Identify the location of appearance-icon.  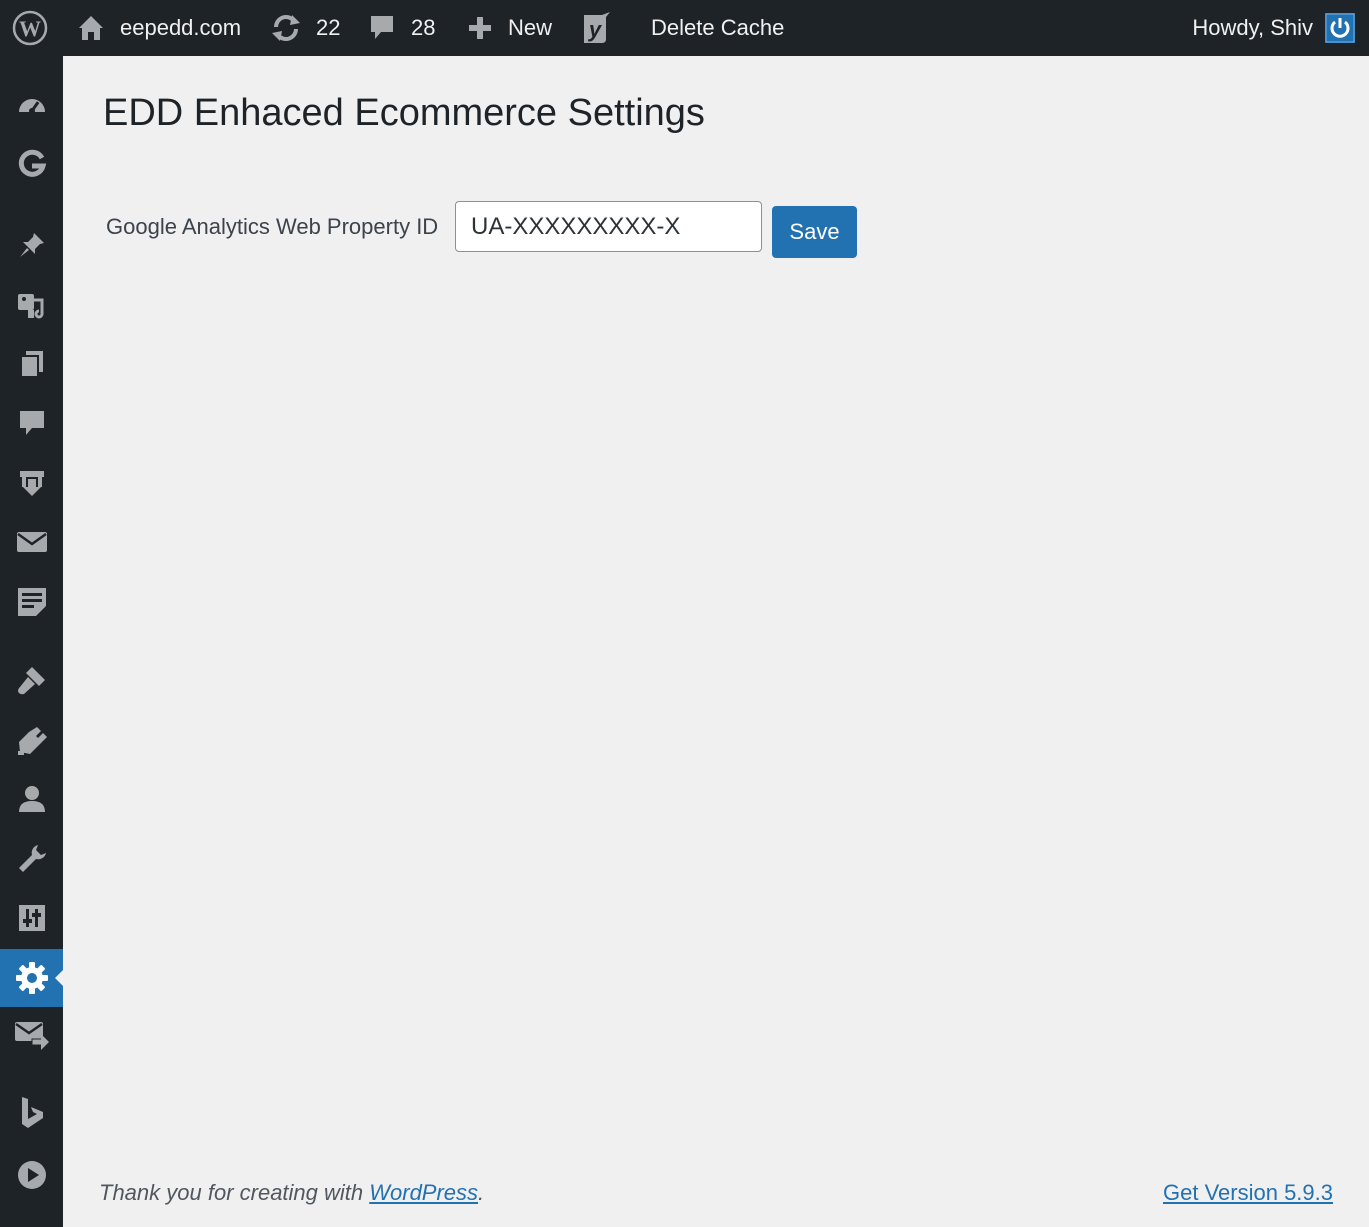
(31, 680).